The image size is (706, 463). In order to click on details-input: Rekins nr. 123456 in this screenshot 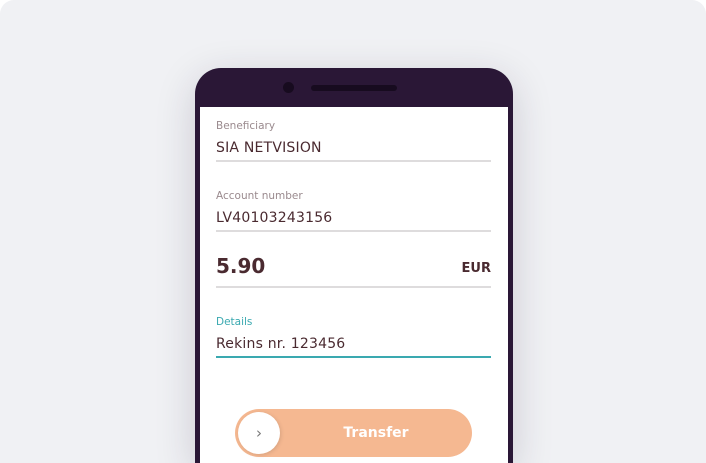, I will do `click(353, 344)`.